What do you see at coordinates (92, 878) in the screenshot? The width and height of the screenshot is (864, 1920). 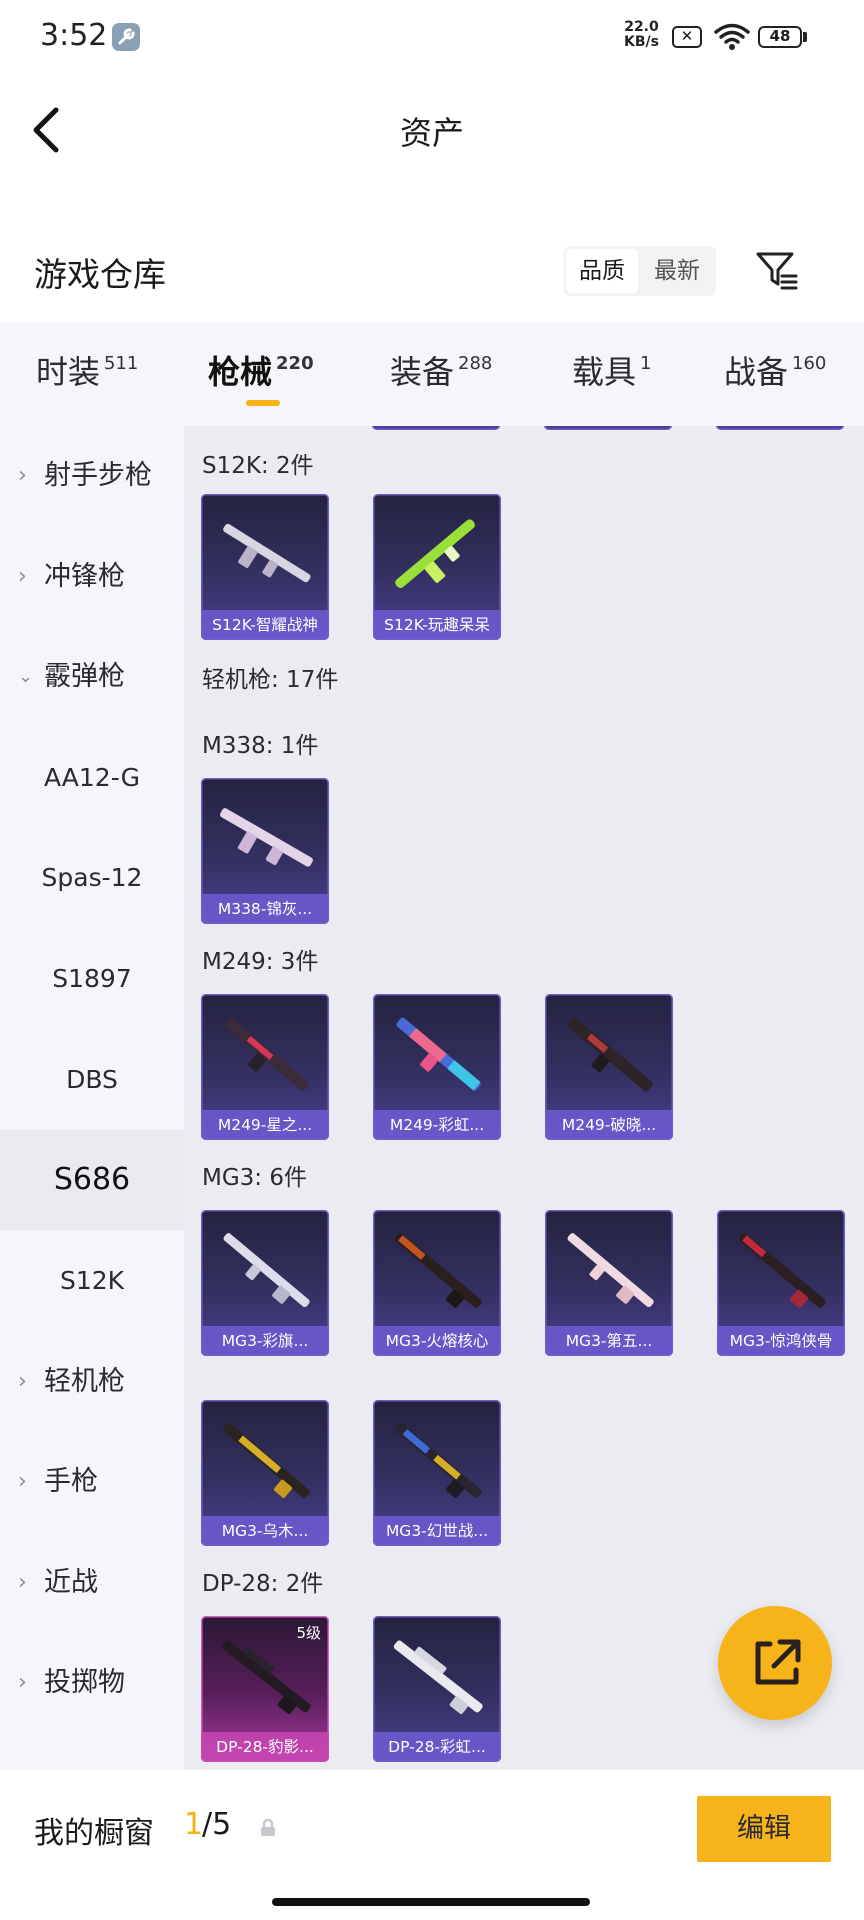 I see `sidebar-sub-spas12: Spas-12` at bounding box center [92, 878].